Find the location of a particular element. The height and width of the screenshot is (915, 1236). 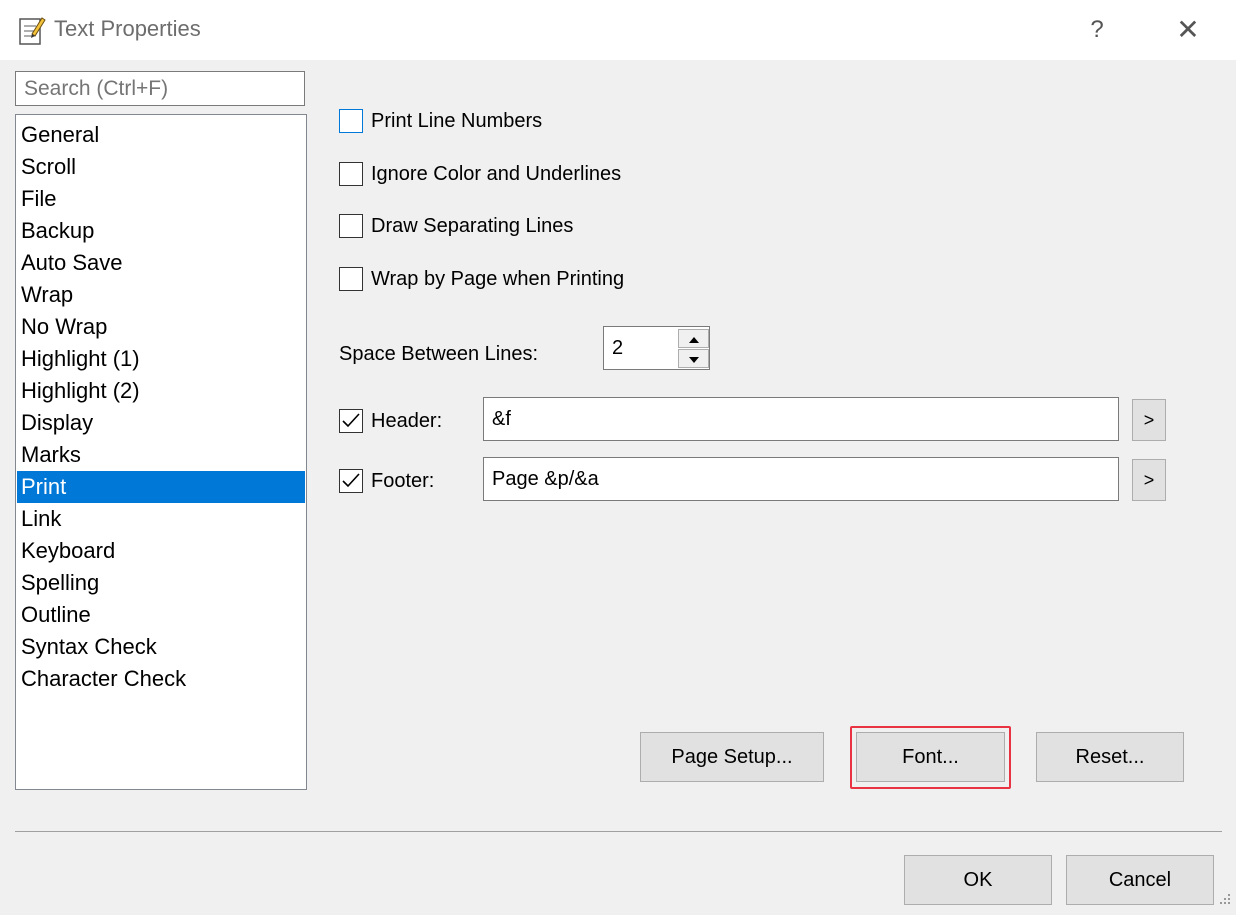

header-input is located at coordinates (801, 419).